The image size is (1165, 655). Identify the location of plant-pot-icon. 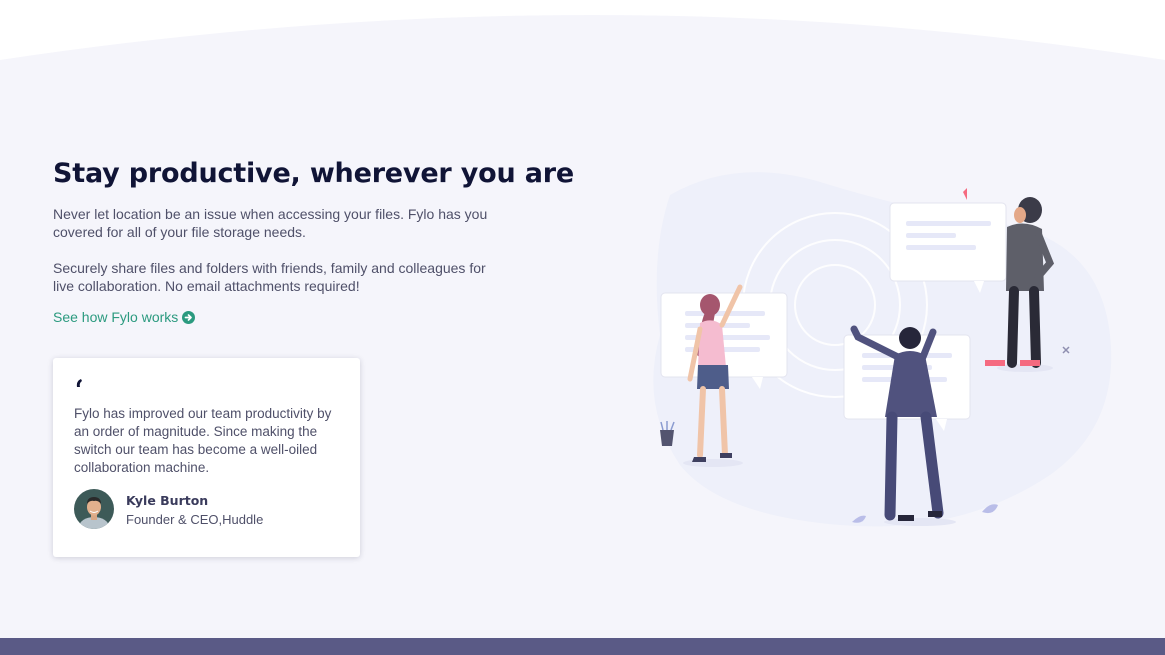
(667, 438).